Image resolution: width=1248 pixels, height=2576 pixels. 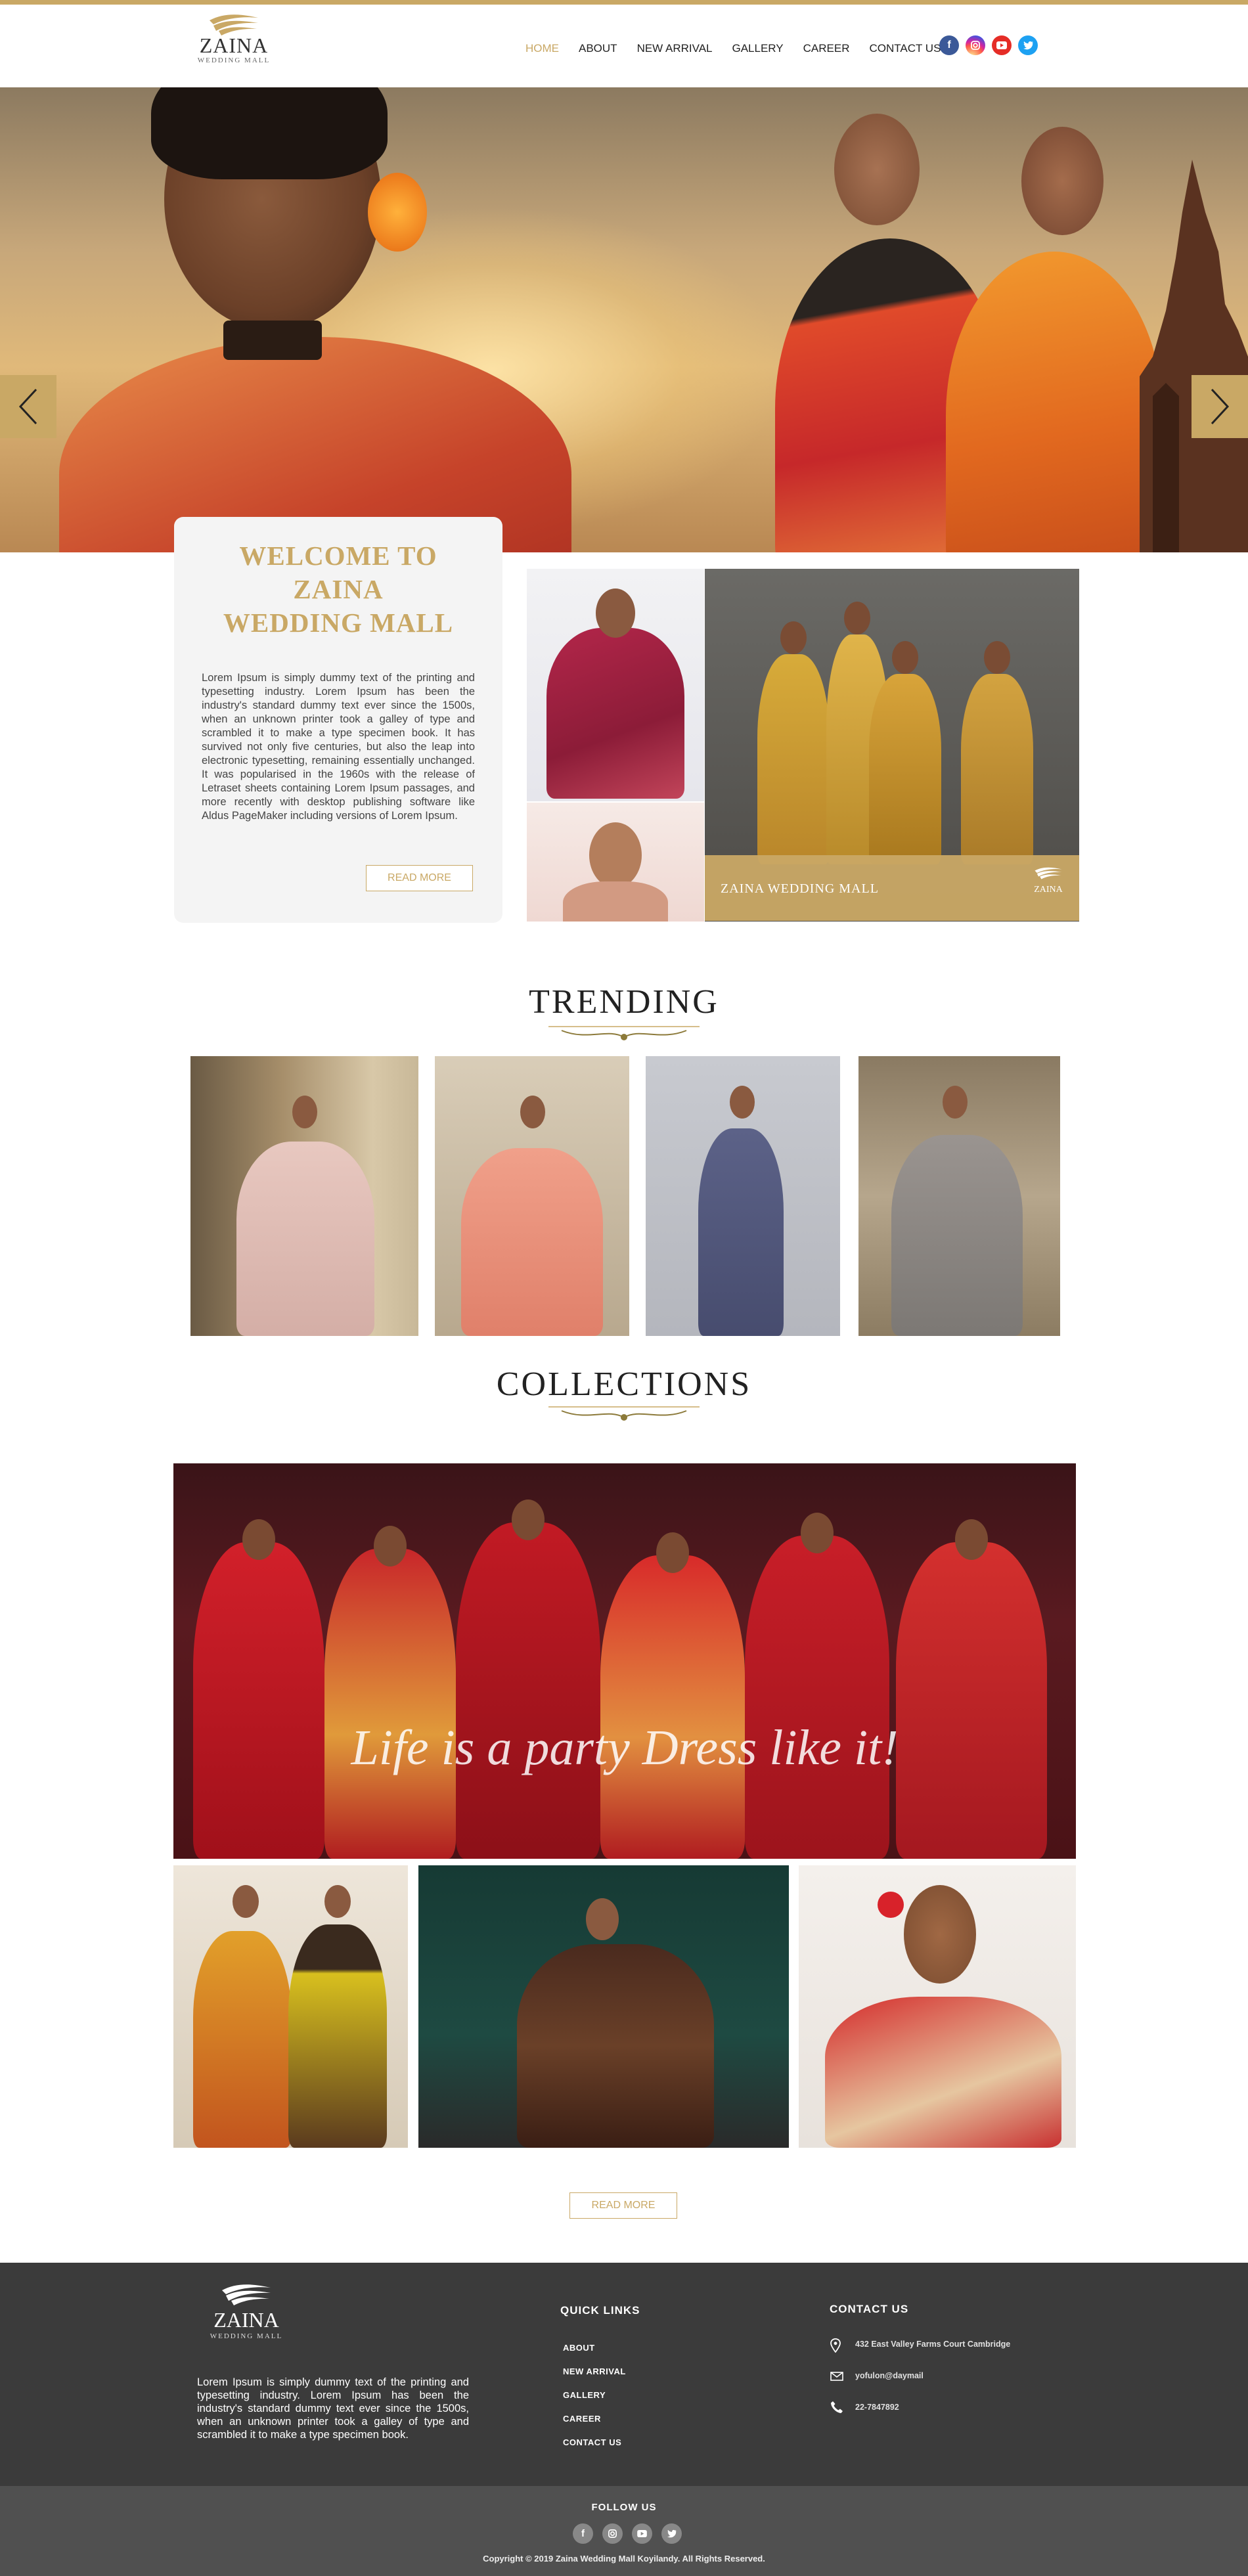 What do you see at coordinates (905, 48) in the screenshot?
I see `nav-contact-us: CONTACT US` at bounding box center [905, 48].